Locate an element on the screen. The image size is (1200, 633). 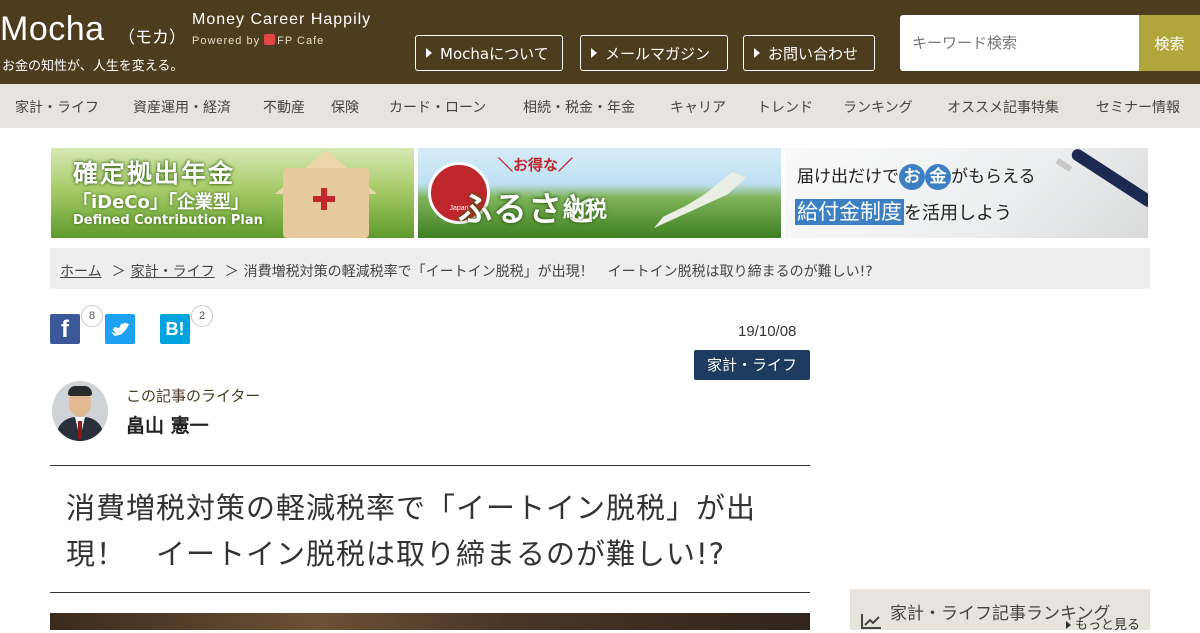
search-button: 検索 is located at coordinates (1169, 43).